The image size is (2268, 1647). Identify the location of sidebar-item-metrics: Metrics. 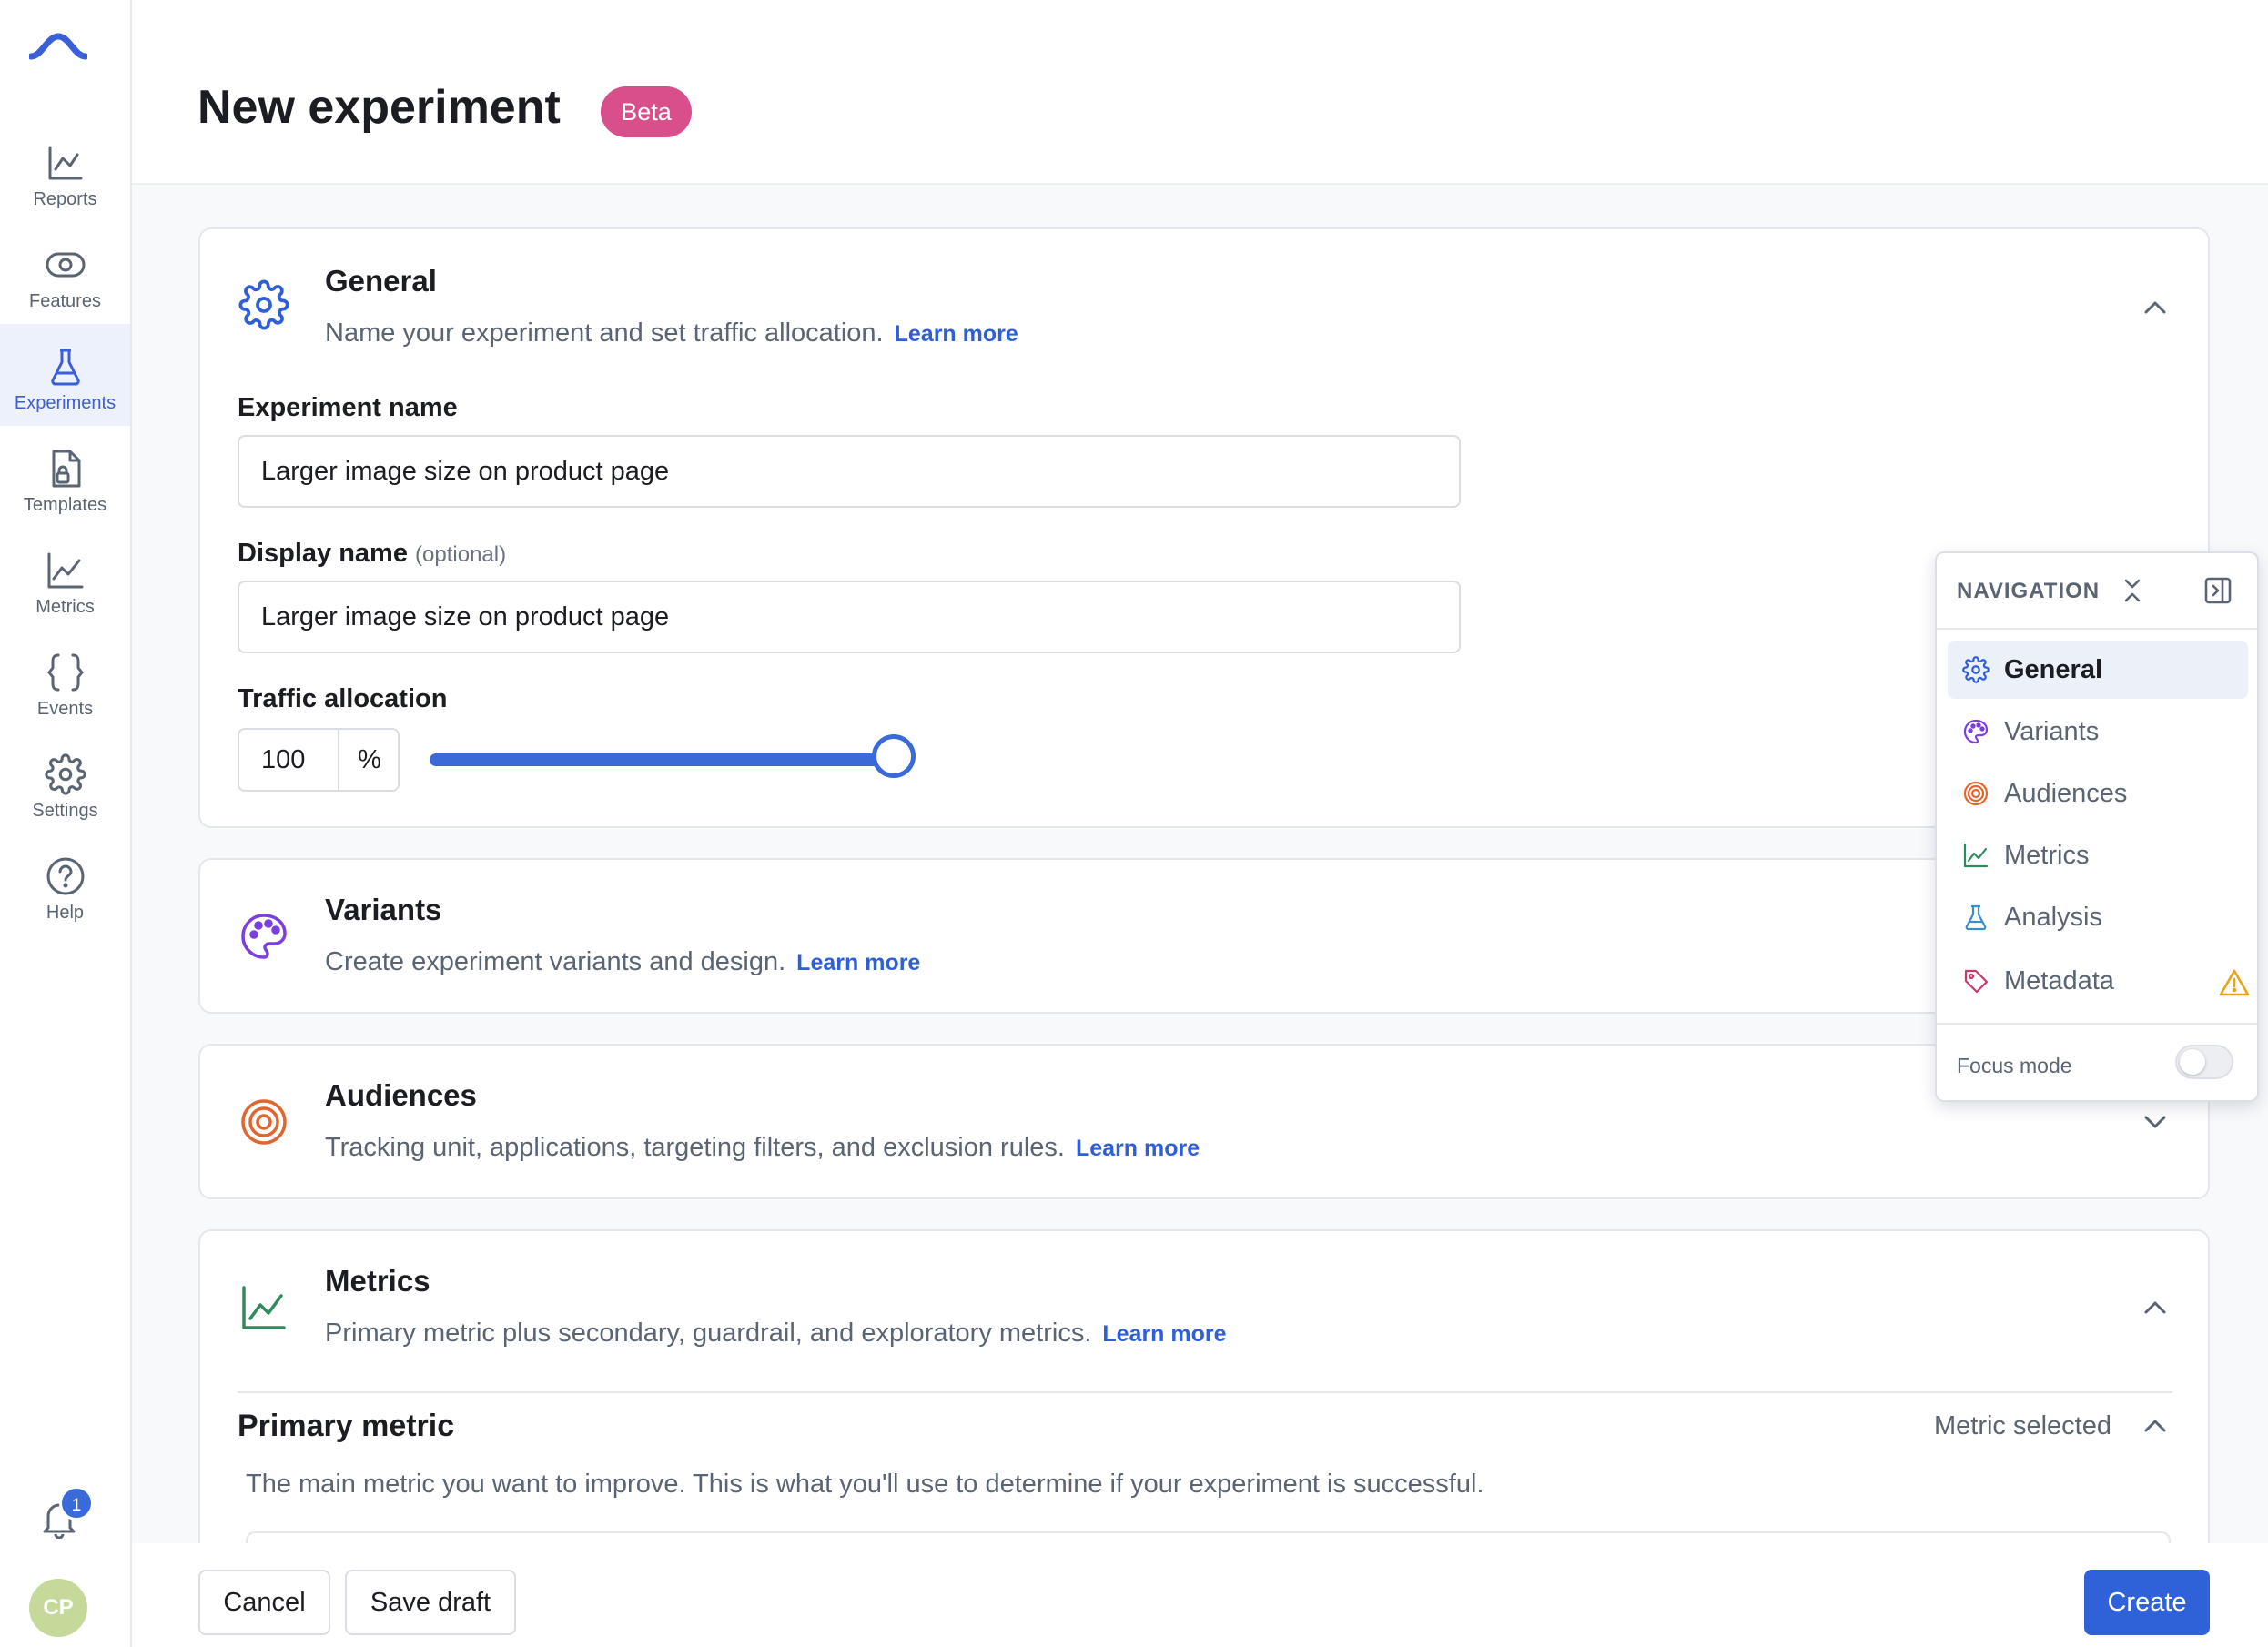
(65, 579).